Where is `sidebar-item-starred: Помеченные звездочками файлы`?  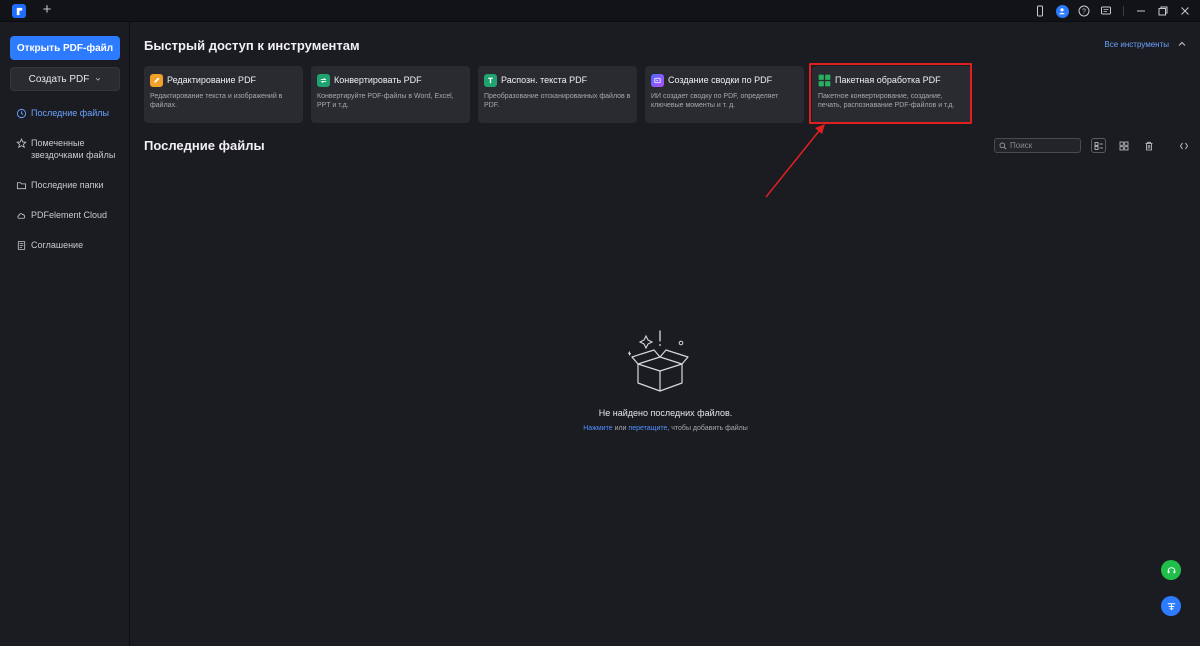
sidebar-item-starred: Помеченные звездочками файлы is located at coordinates (65, 149).